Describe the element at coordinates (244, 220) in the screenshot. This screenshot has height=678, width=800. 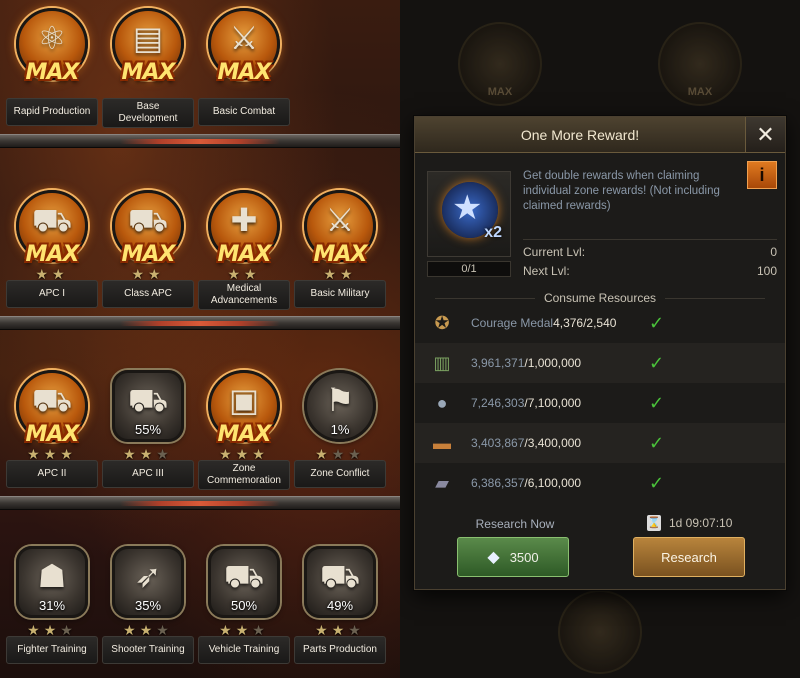
I see `medkit-icon: ✚` at that location.